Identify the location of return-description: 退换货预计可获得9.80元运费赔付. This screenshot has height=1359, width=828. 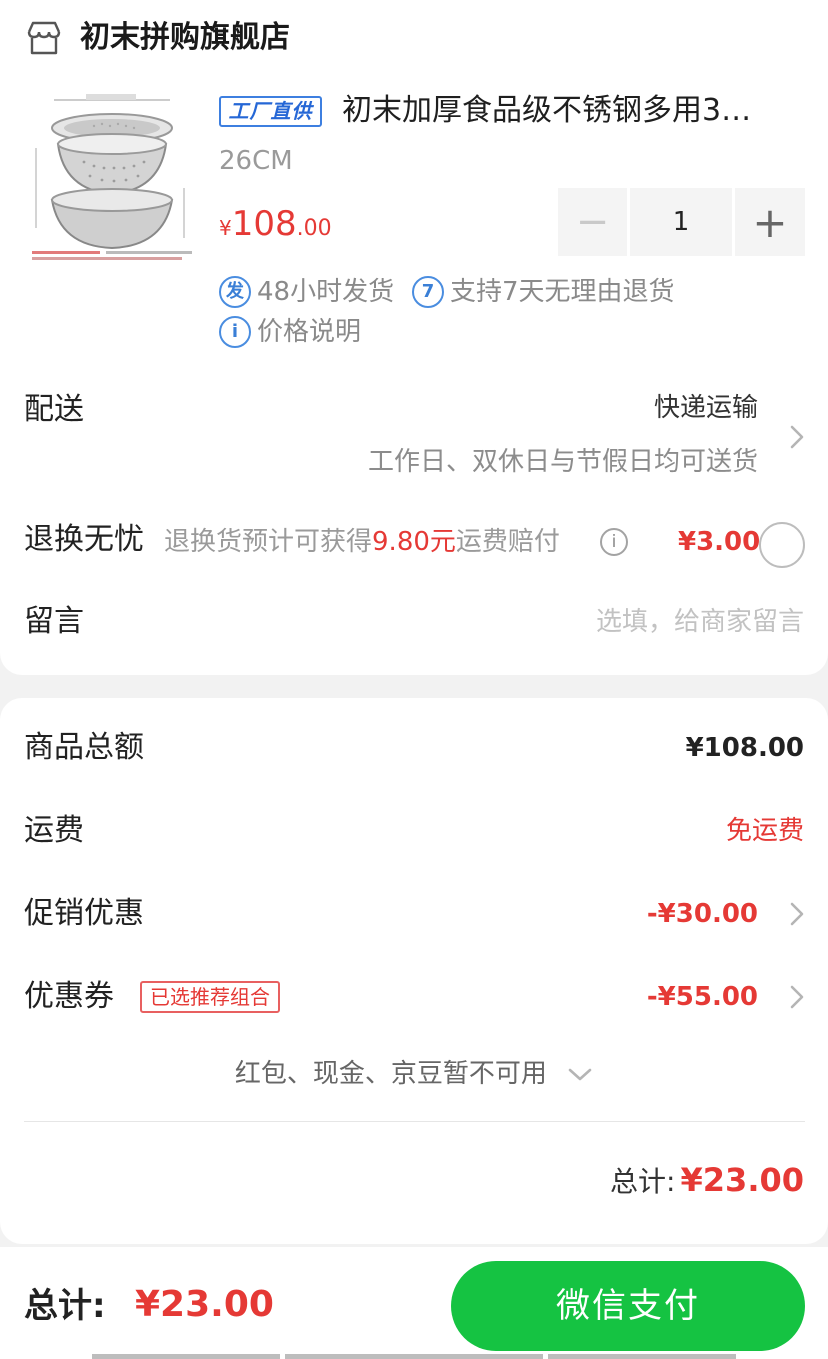
(362, 542).